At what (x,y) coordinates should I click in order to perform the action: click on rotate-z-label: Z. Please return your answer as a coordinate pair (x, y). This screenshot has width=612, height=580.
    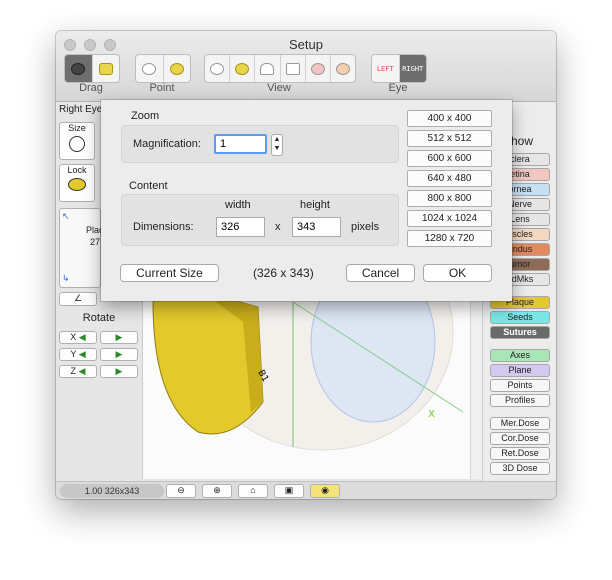
    Looking at the image, I should click on (73, 371).